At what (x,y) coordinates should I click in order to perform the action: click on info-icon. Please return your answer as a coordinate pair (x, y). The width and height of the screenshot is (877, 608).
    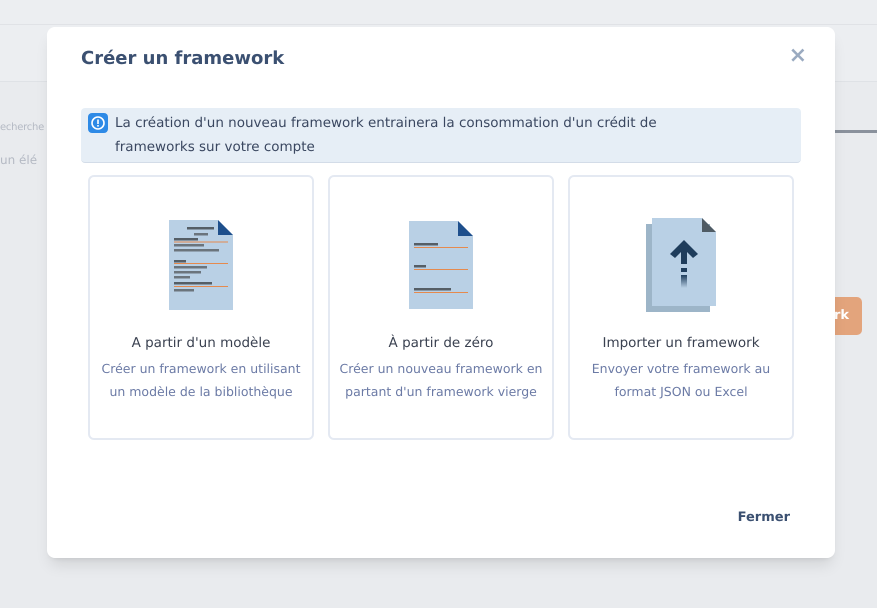
    Looking at the image, I should click on (98, 123).